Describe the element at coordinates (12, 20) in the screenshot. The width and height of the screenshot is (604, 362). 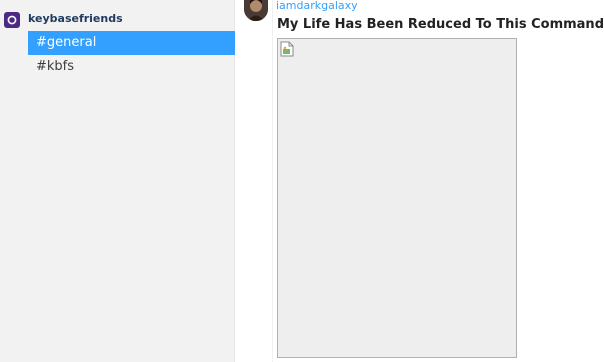
I see `team-avatar-icon` at that location.